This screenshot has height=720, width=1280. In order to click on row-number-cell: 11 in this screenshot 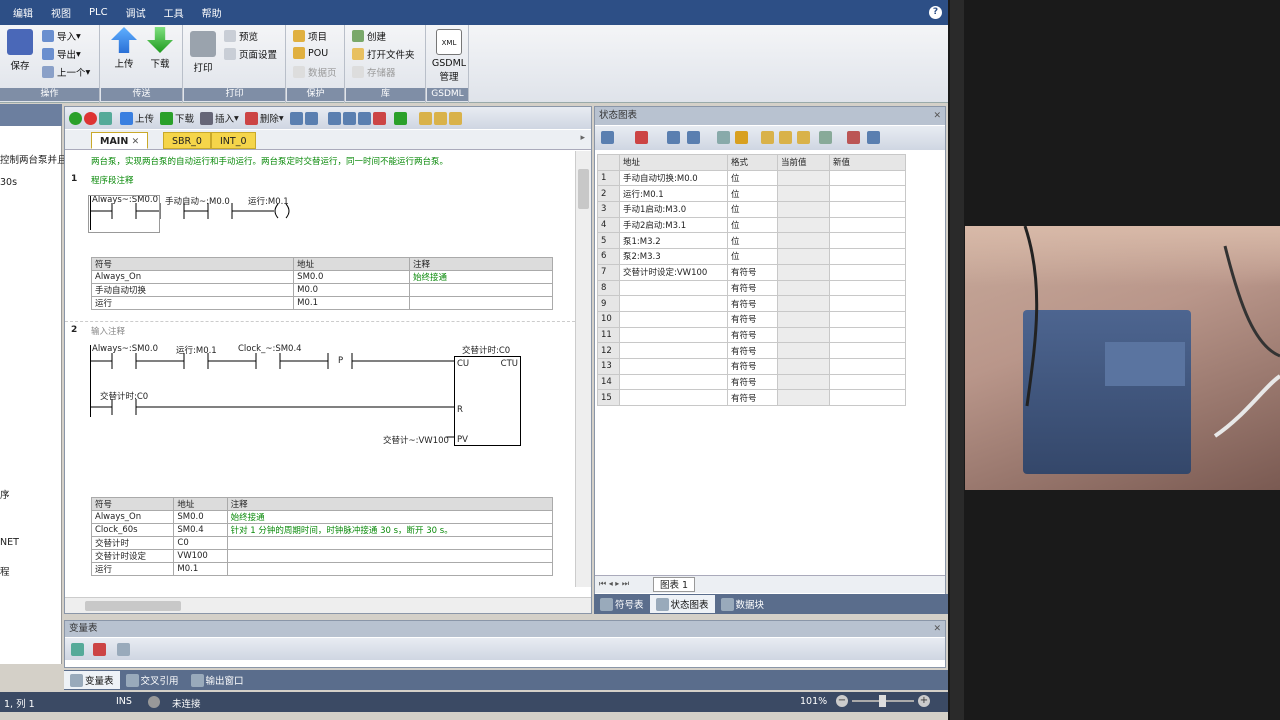, I will do `click(608, 335)`.